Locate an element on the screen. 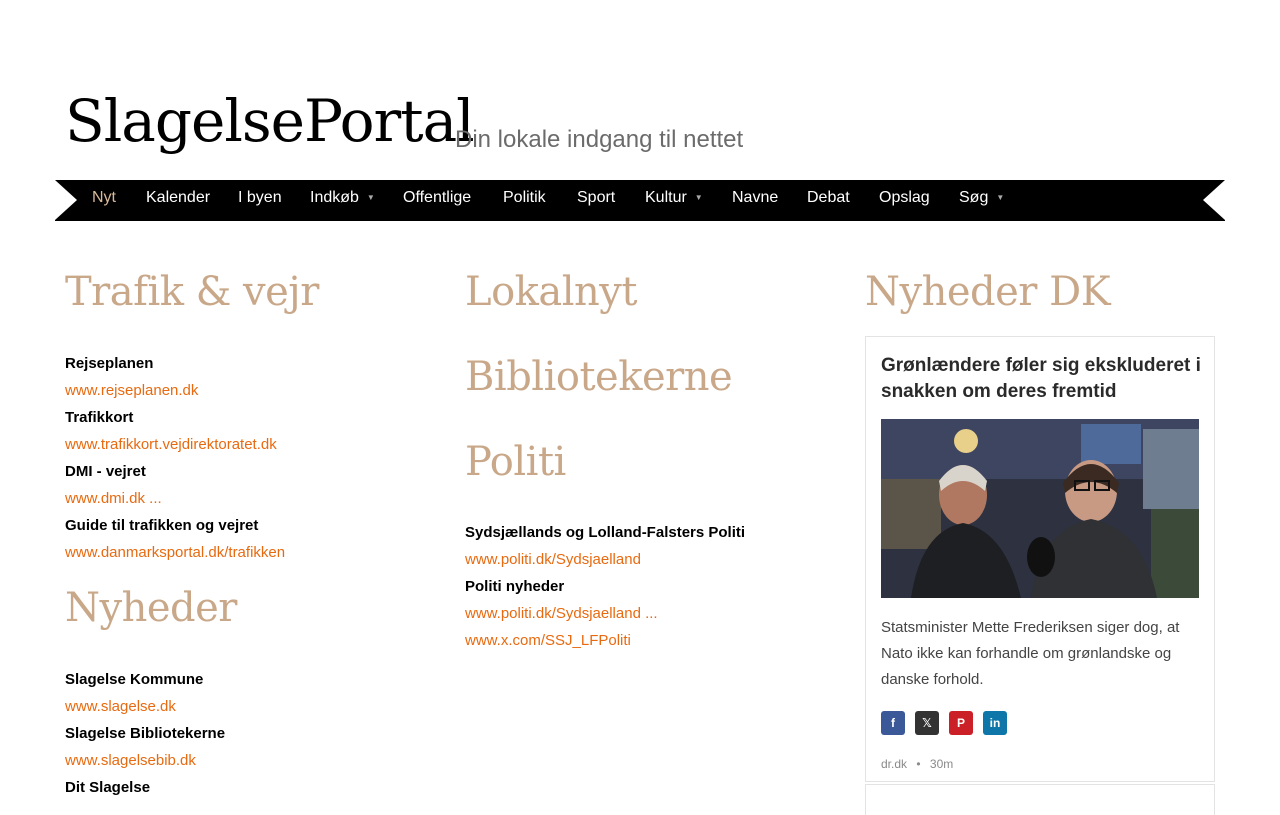  link-label-politi-nyheder: Politi nyheder is located at coordinates (515, 586).